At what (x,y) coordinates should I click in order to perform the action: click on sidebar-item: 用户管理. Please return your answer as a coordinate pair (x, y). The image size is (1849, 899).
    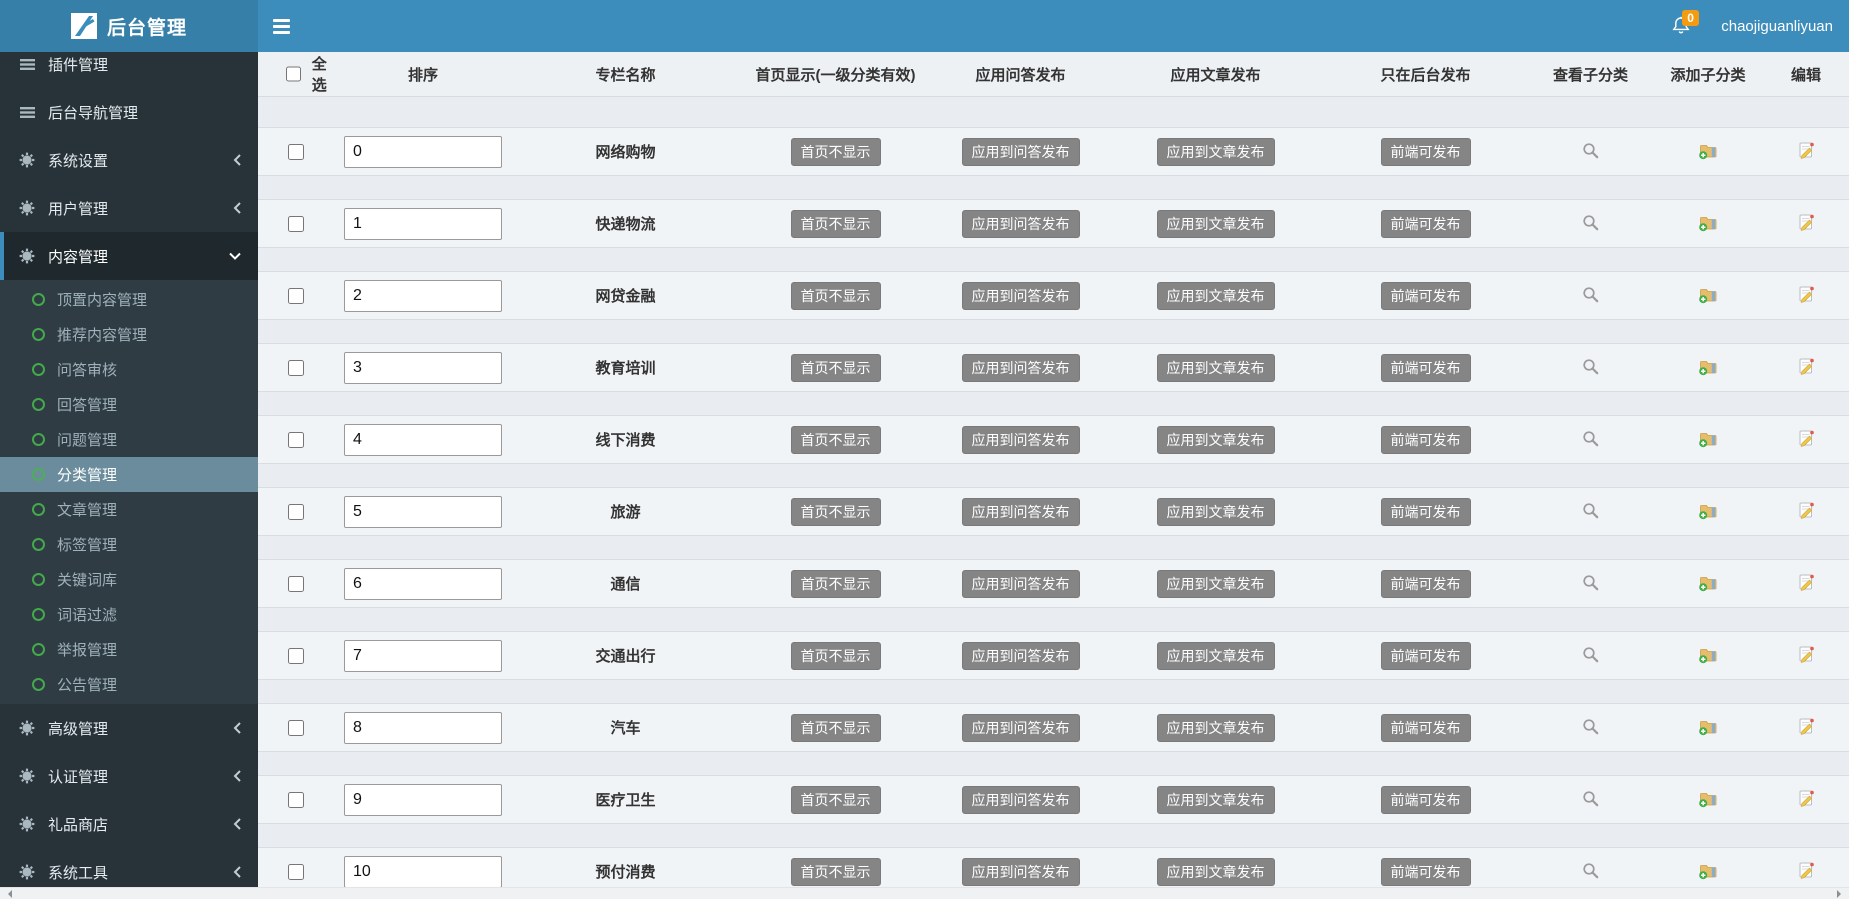
    Looking at the image, I should click on (129, 208).